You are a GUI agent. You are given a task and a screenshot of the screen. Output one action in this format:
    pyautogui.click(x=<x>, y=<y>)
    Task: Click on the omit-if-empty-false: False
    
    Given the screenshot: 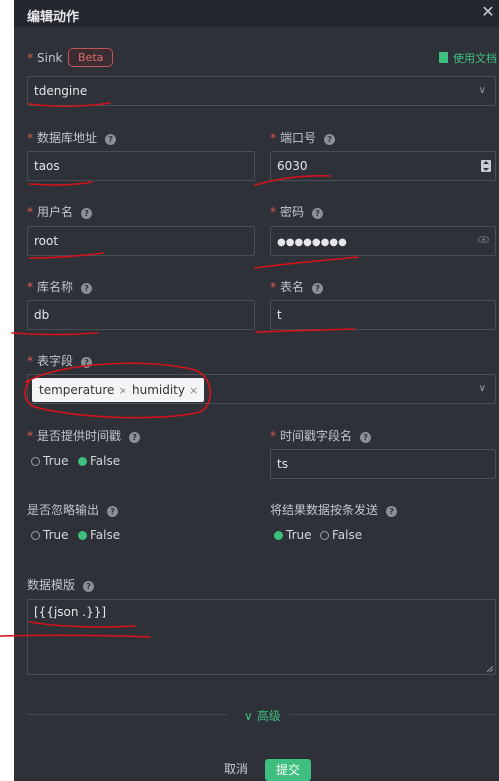 What is the action you would take?
    pyautogui.click(x=99, y=535)
    